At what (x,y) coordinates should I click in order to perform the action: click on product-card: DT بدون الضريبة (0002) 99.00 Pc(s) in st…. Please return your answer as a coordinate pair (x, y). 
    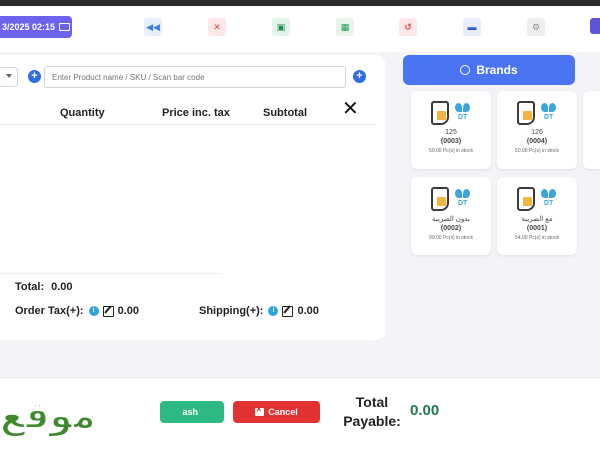
    Looking at the image, I should click on (451, 216).